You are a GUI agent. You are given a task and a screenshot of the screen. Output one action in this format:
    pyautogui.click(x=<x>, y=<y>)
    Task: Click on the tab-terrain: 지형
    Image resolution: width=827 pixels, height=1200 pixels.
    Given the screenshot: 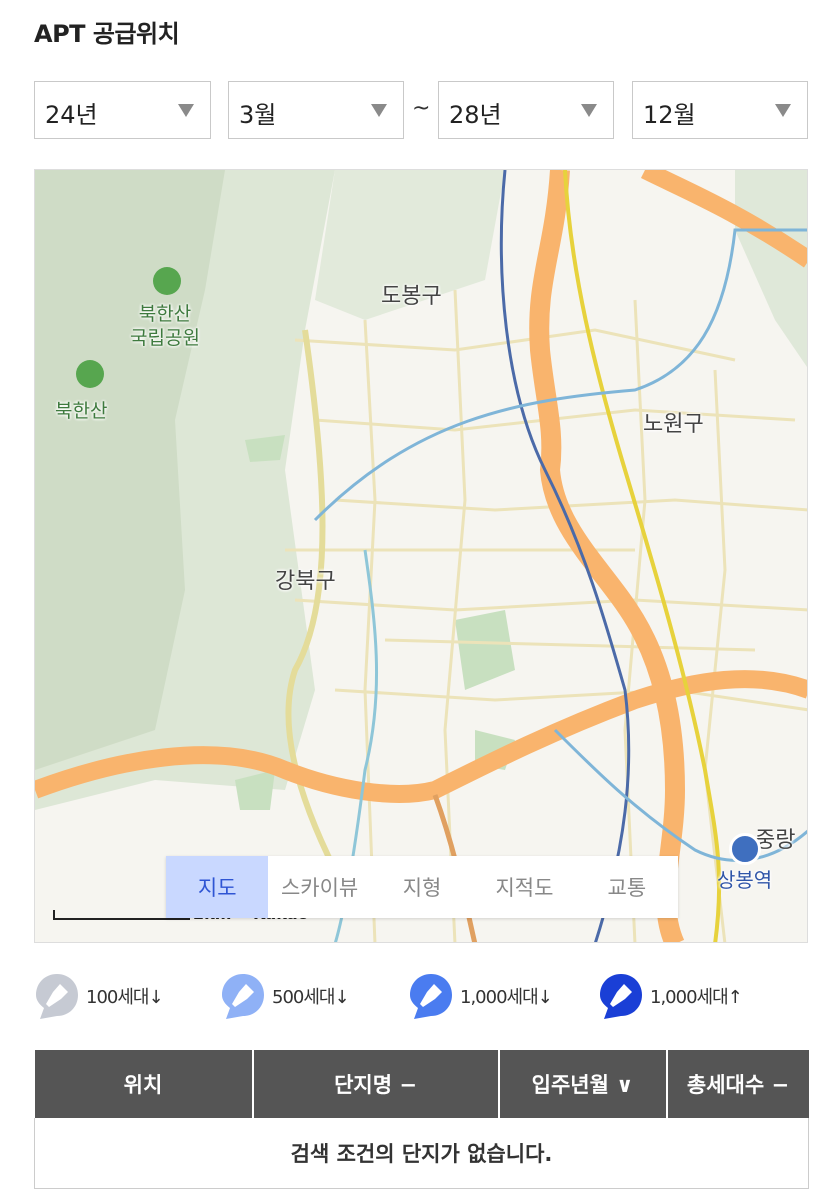 What is the action you would take?
    pyautogui.click(x=422, y=887)
    